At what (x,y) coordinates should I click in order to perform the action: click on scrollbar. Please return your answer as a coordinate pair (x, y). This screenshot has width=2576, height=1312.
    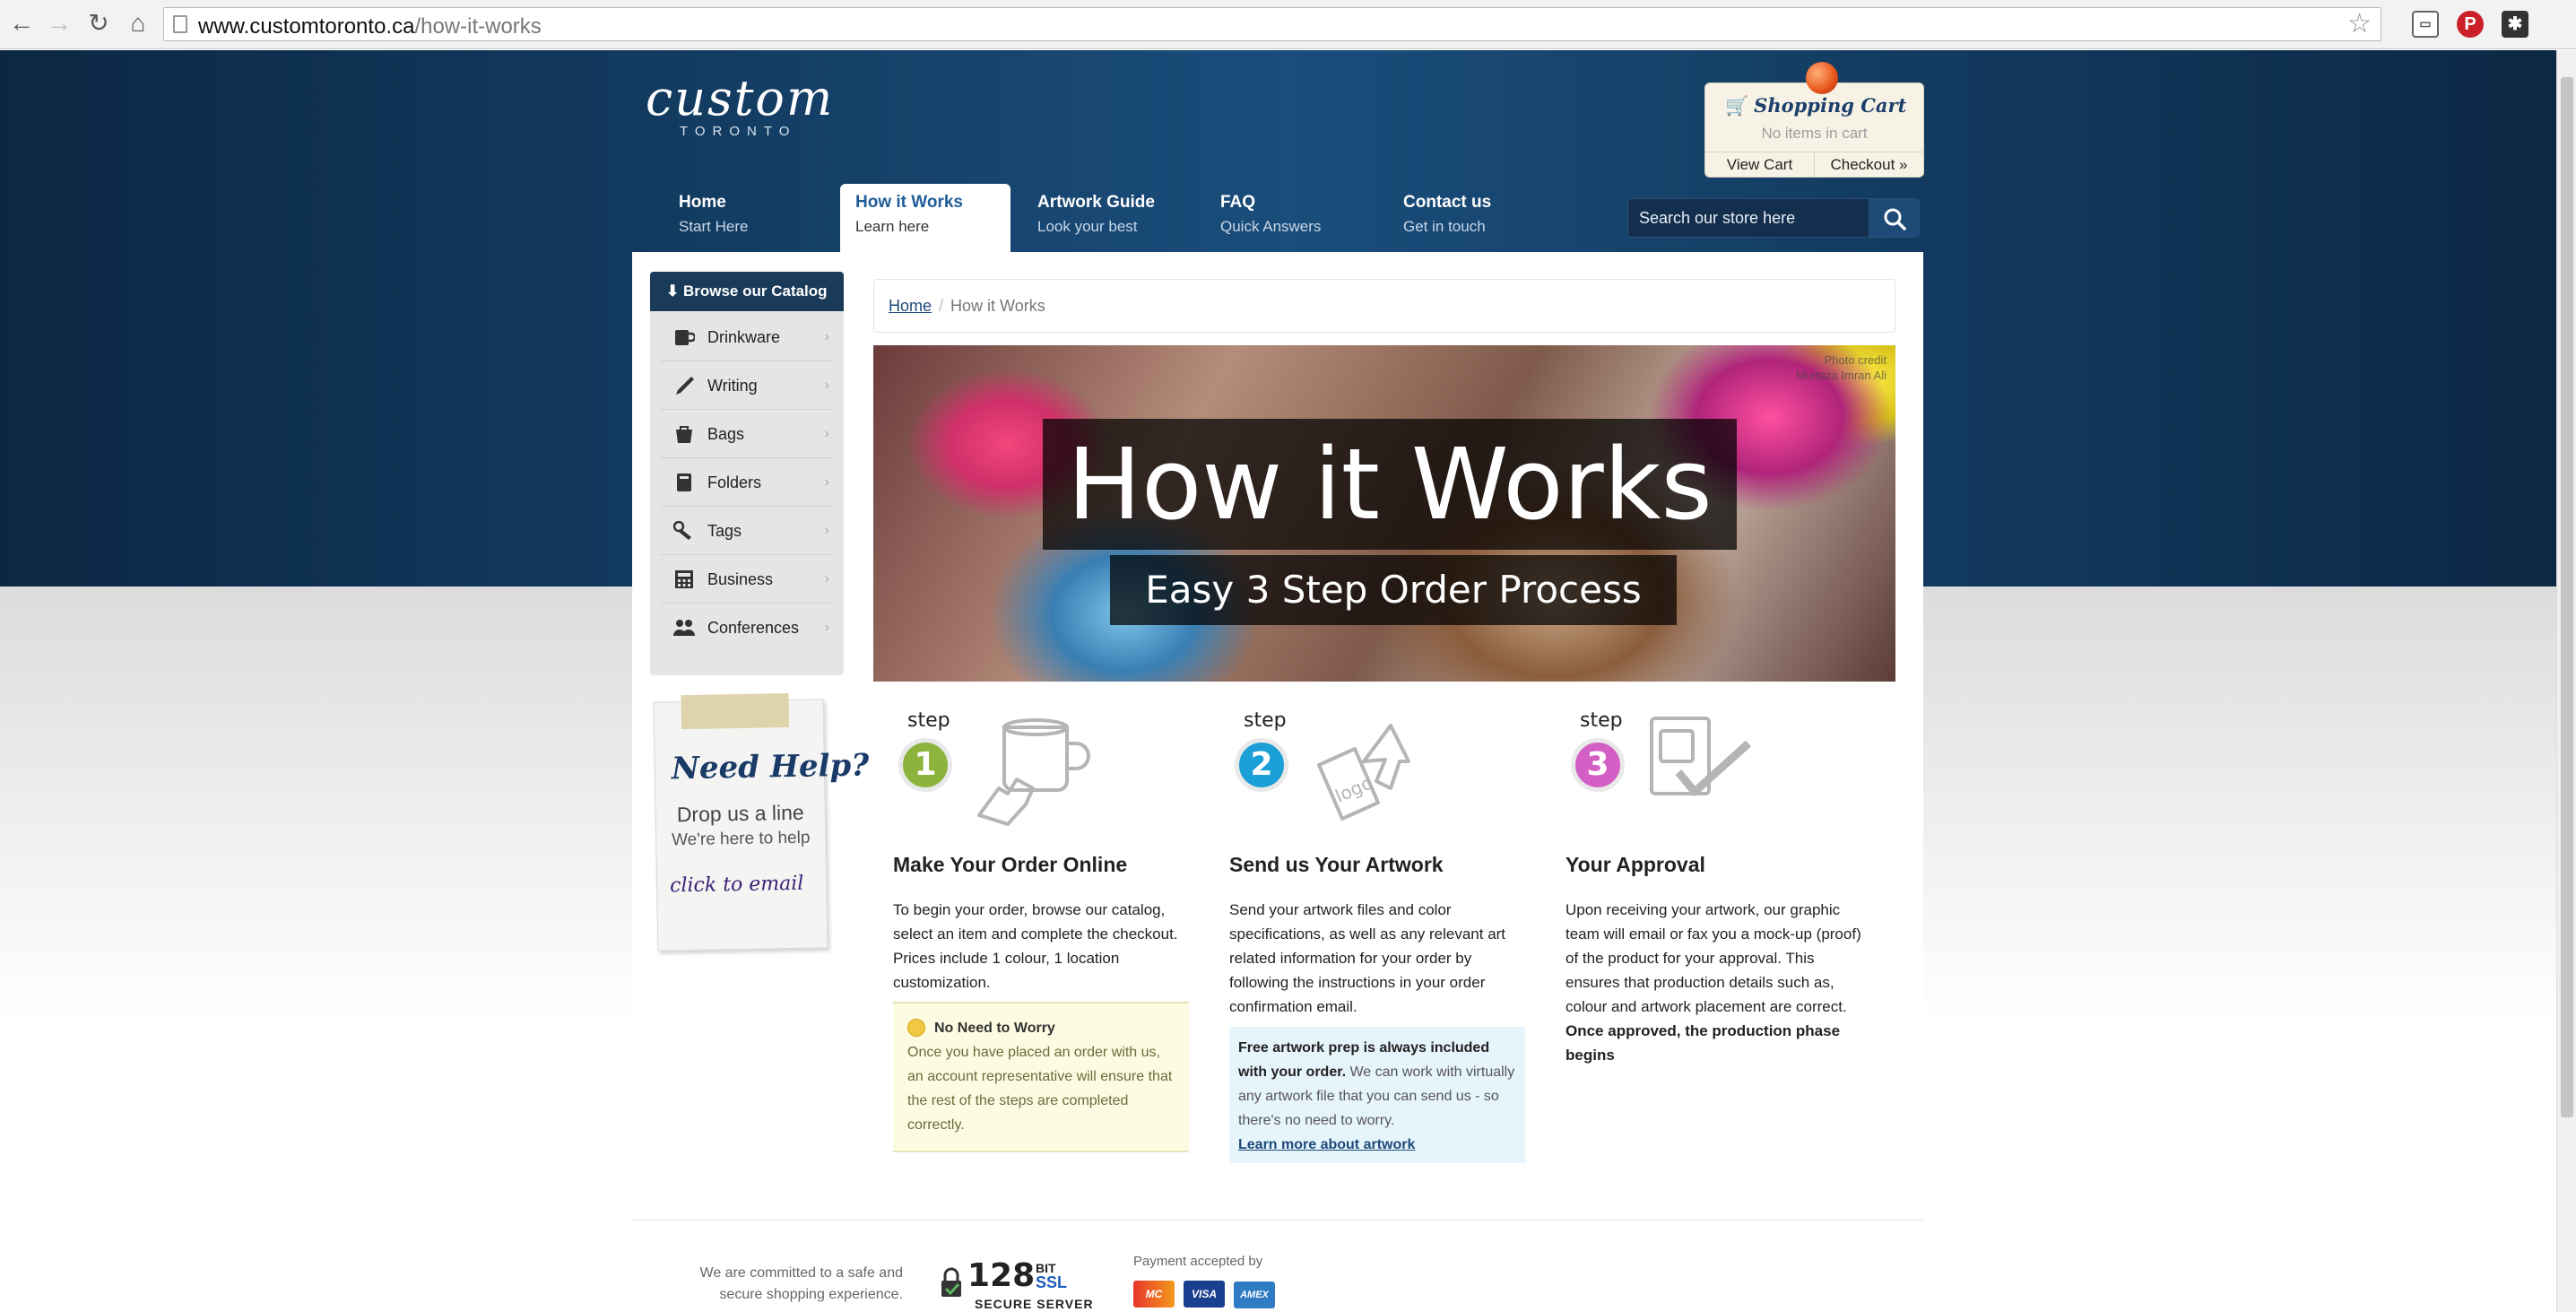
    Looking at the image, I should click on (2566, 681).